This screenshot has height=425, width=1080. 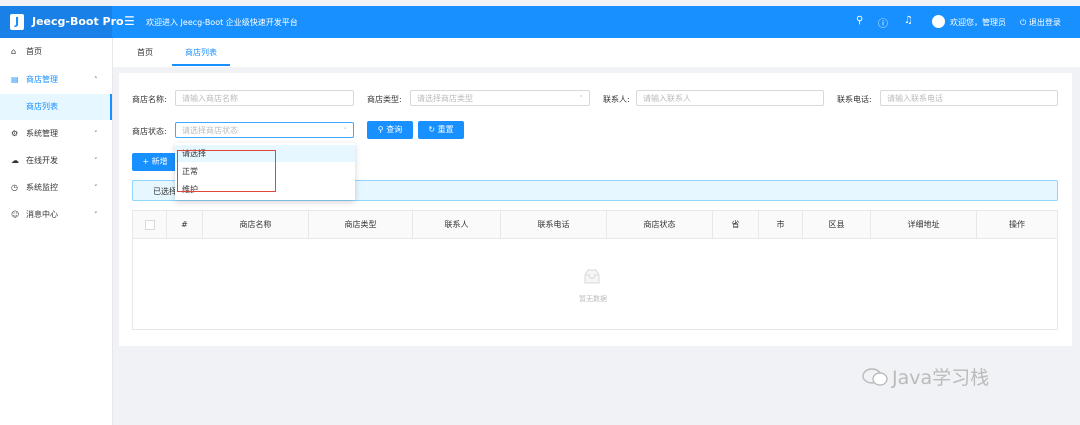 I want to click on refresh-icon: ↻, so click(x=432, y=129).